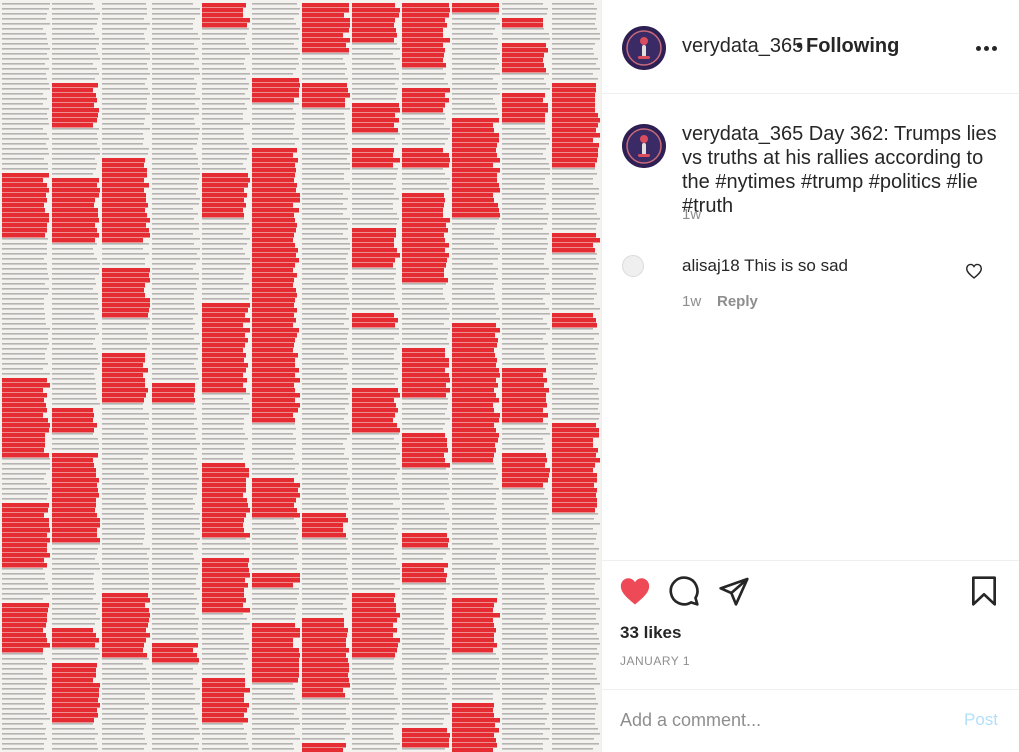 This screenshot has height=752, width=1019. I want to click on post-header: verydata_365 • Following, so click(810, 47).